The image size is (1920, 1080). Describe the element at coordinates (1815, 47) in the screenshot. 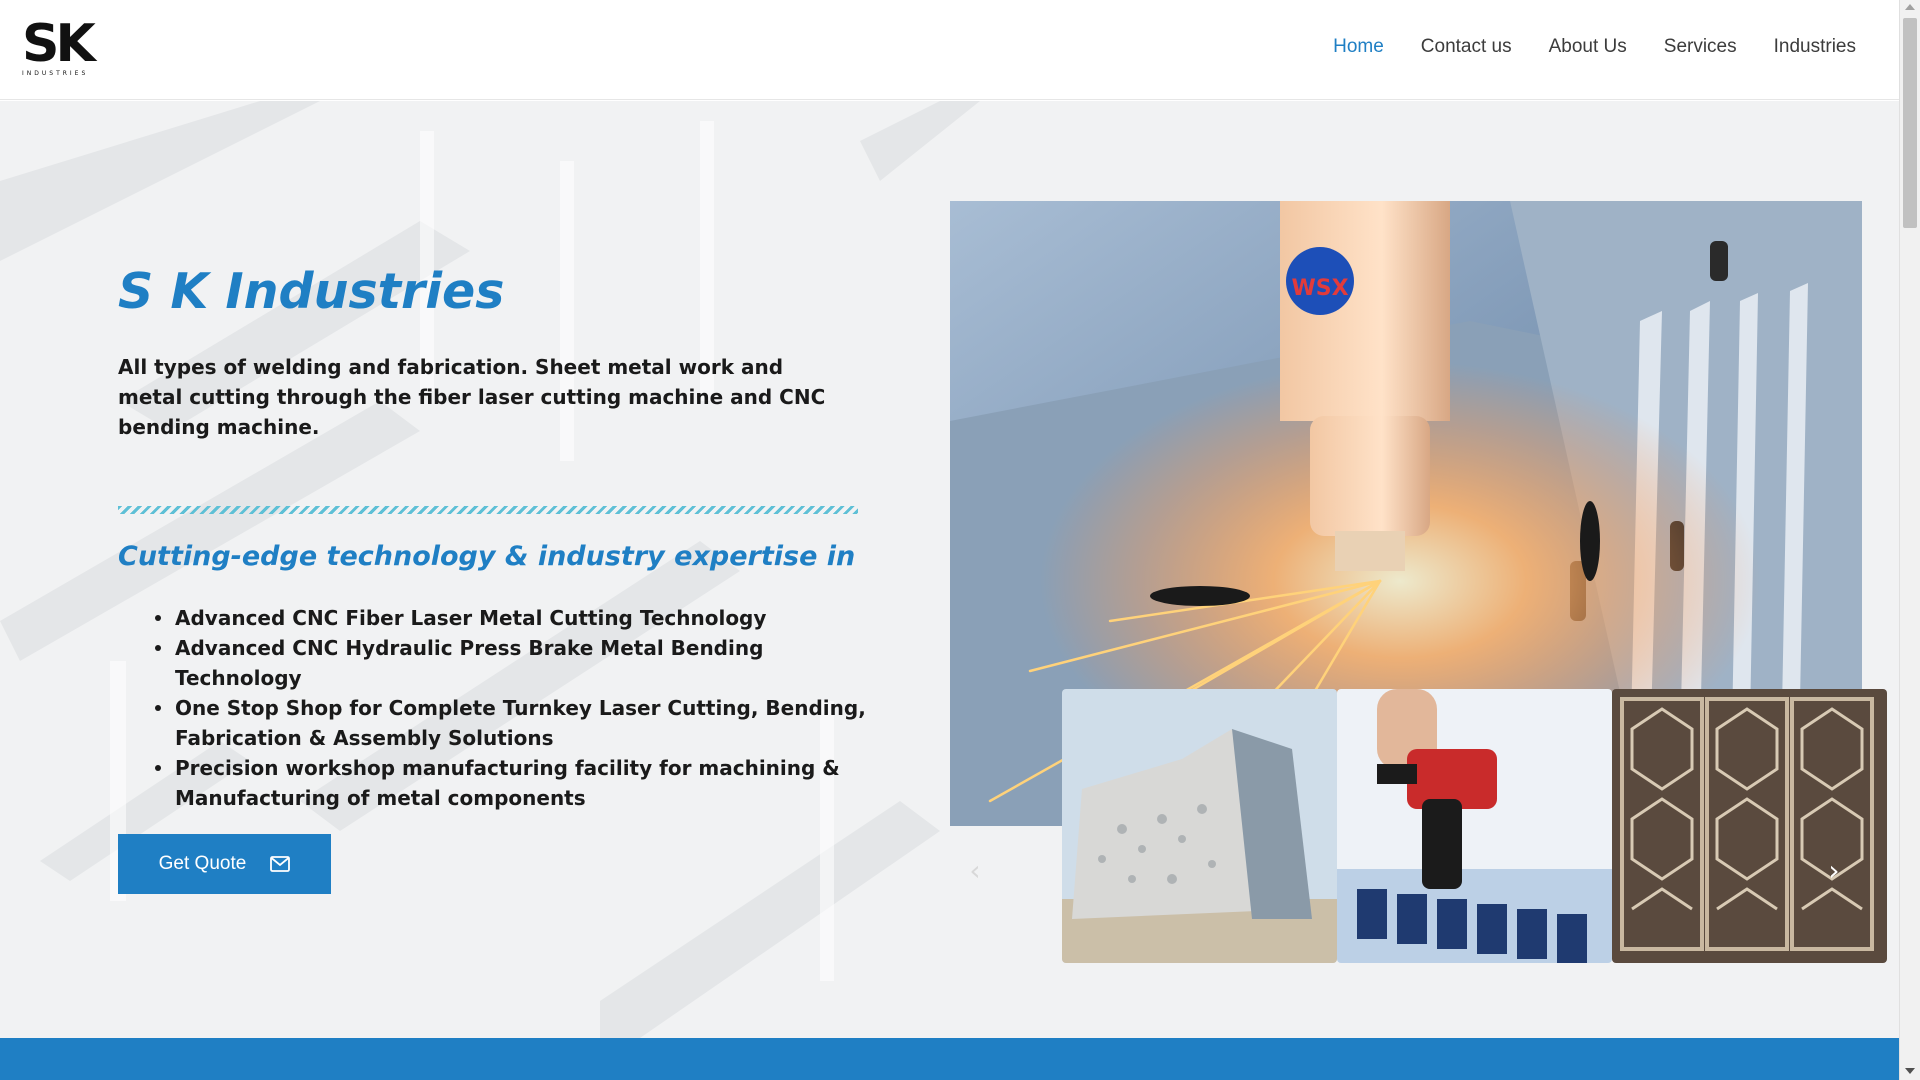

I see `nav-industries: Industries` at that location.